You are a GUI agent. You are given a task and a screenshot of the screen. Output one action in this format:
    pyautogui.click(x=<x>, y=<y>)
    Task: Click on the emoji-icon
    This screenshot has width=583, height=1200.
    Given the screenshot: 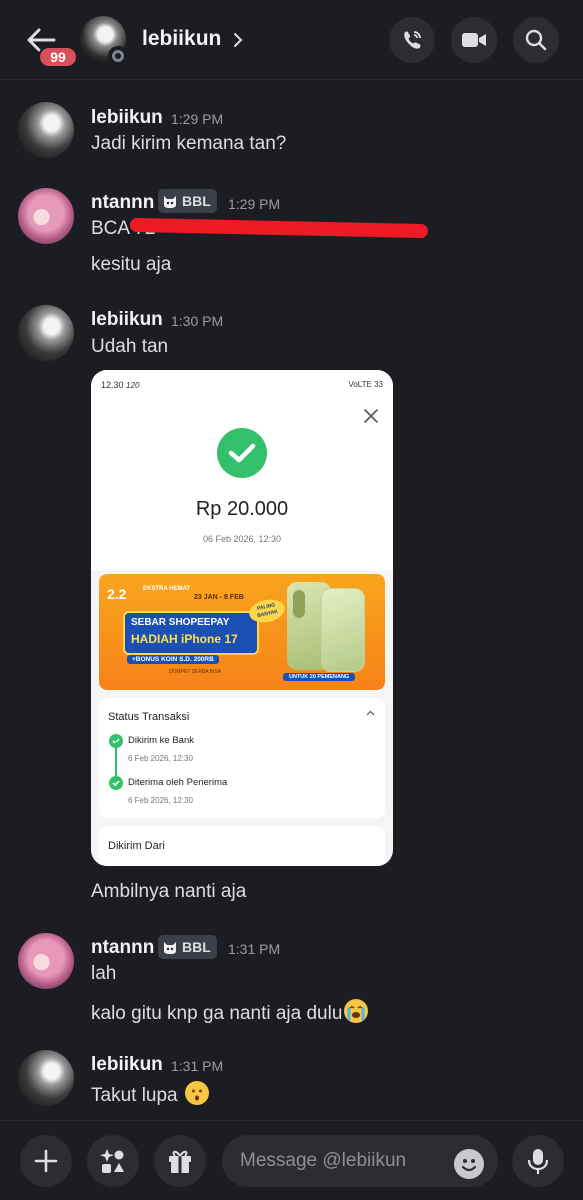 What is the action you would take?
    pyautogui.click(x=469, y=1165)
    